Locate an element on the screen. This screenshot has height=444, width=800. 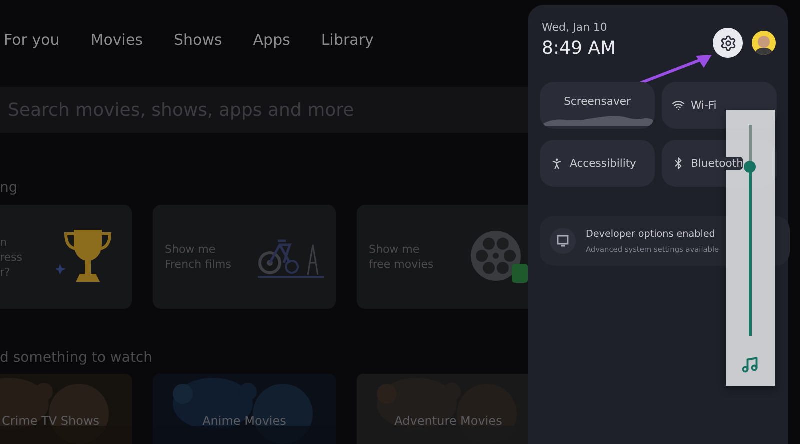
section-heading: d something to watch is located at coordinates (77, 358).